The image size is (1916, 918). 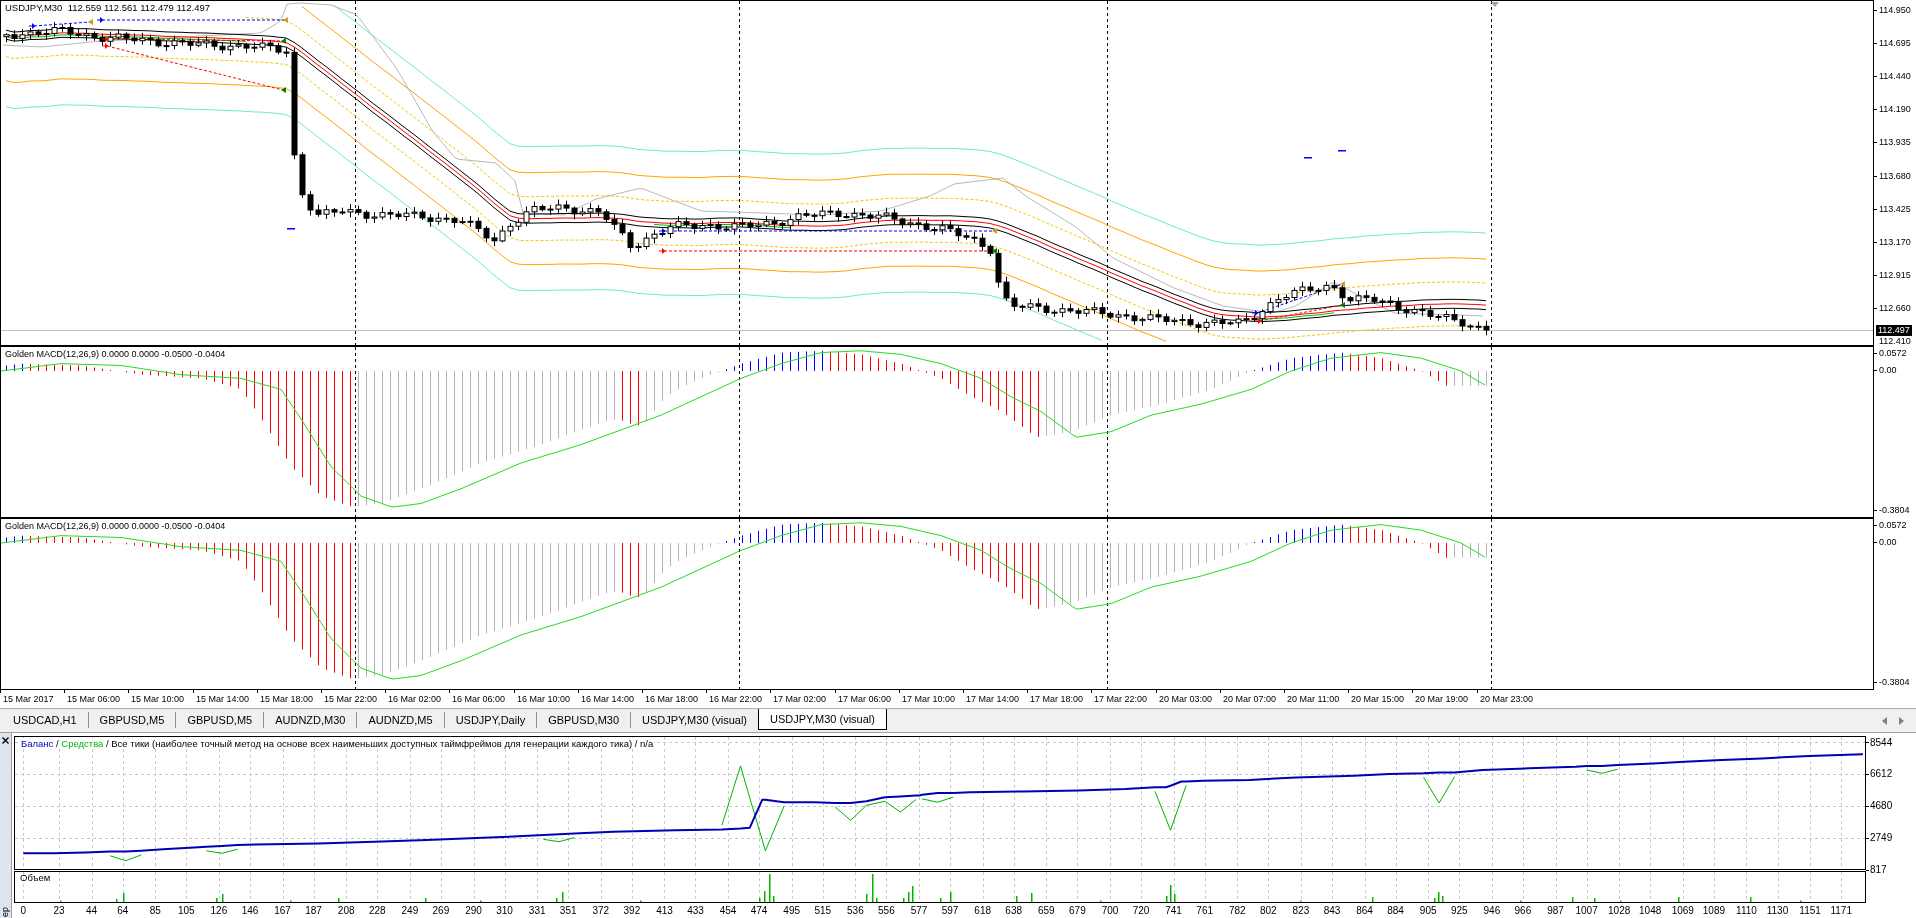 I want to click on time-axis-label: 17 Mar 18:00, so click(x=1057, y=699).